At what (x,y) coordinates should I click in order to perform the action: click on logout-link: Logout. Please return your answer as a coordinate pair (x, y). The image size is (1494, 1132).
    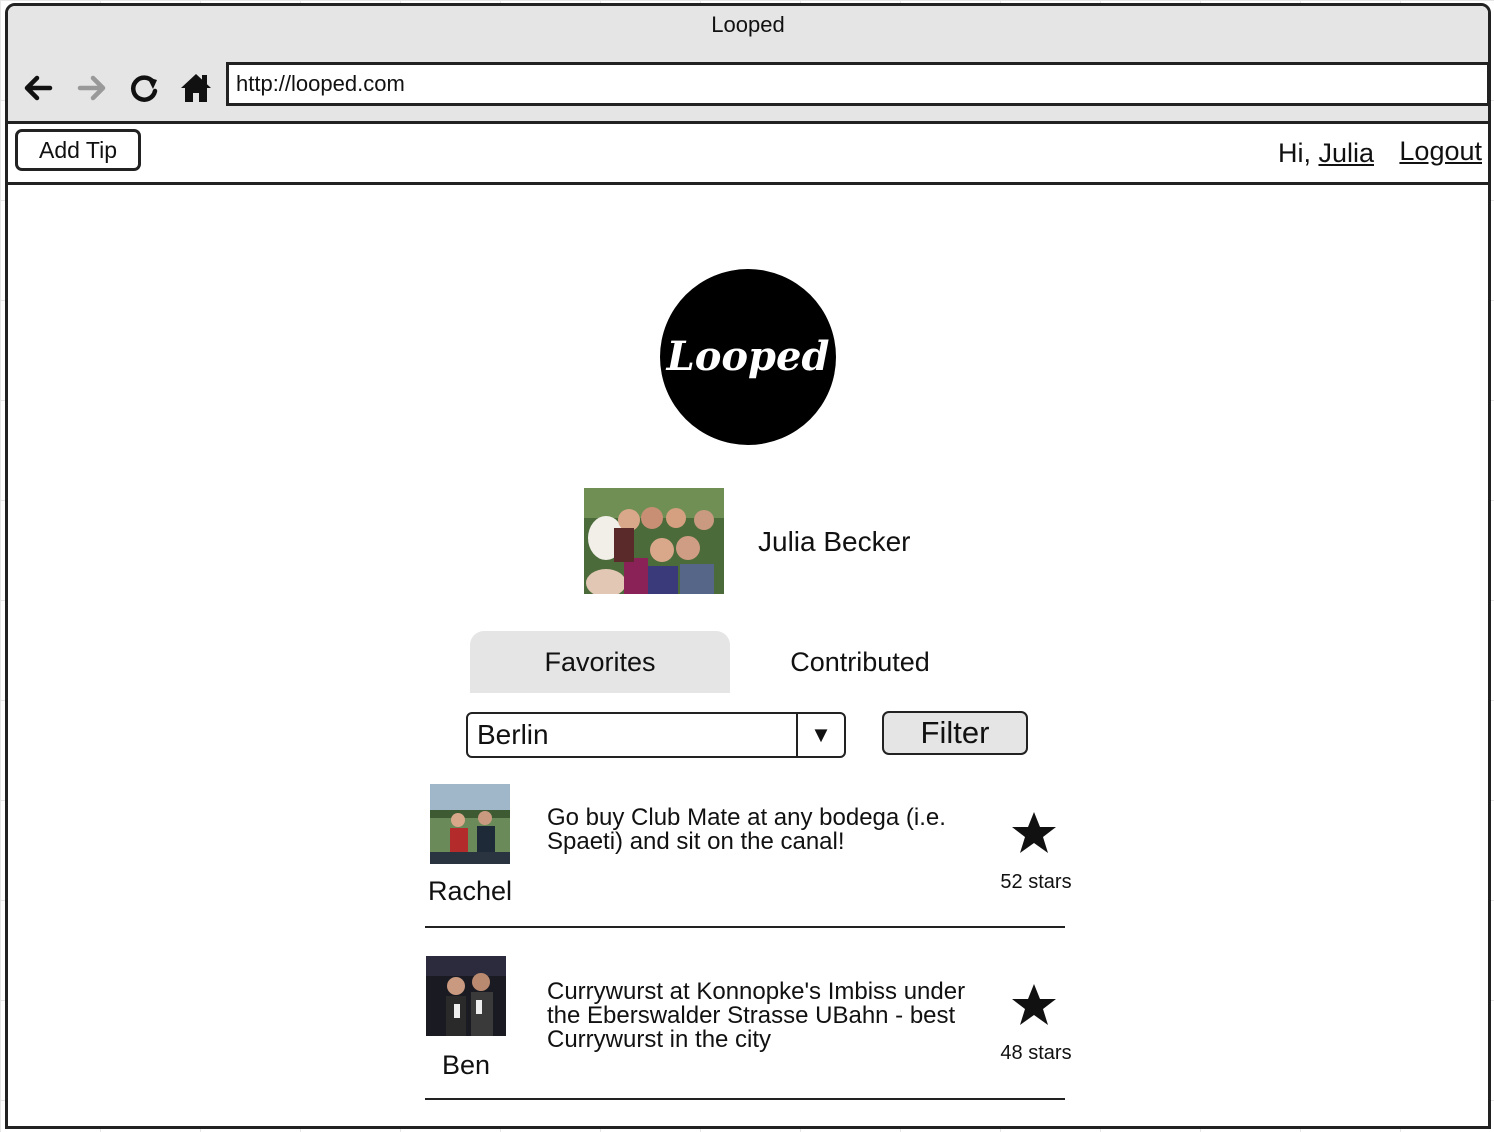
    Looking at the image, I should click on (1440, 151).